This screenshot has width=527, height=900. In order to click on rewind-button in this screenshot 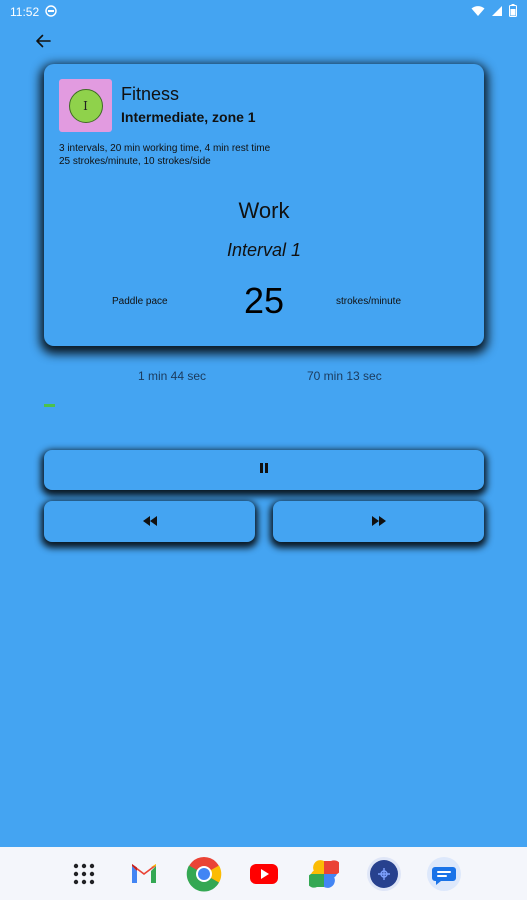, I will do `click(149, 521)`.